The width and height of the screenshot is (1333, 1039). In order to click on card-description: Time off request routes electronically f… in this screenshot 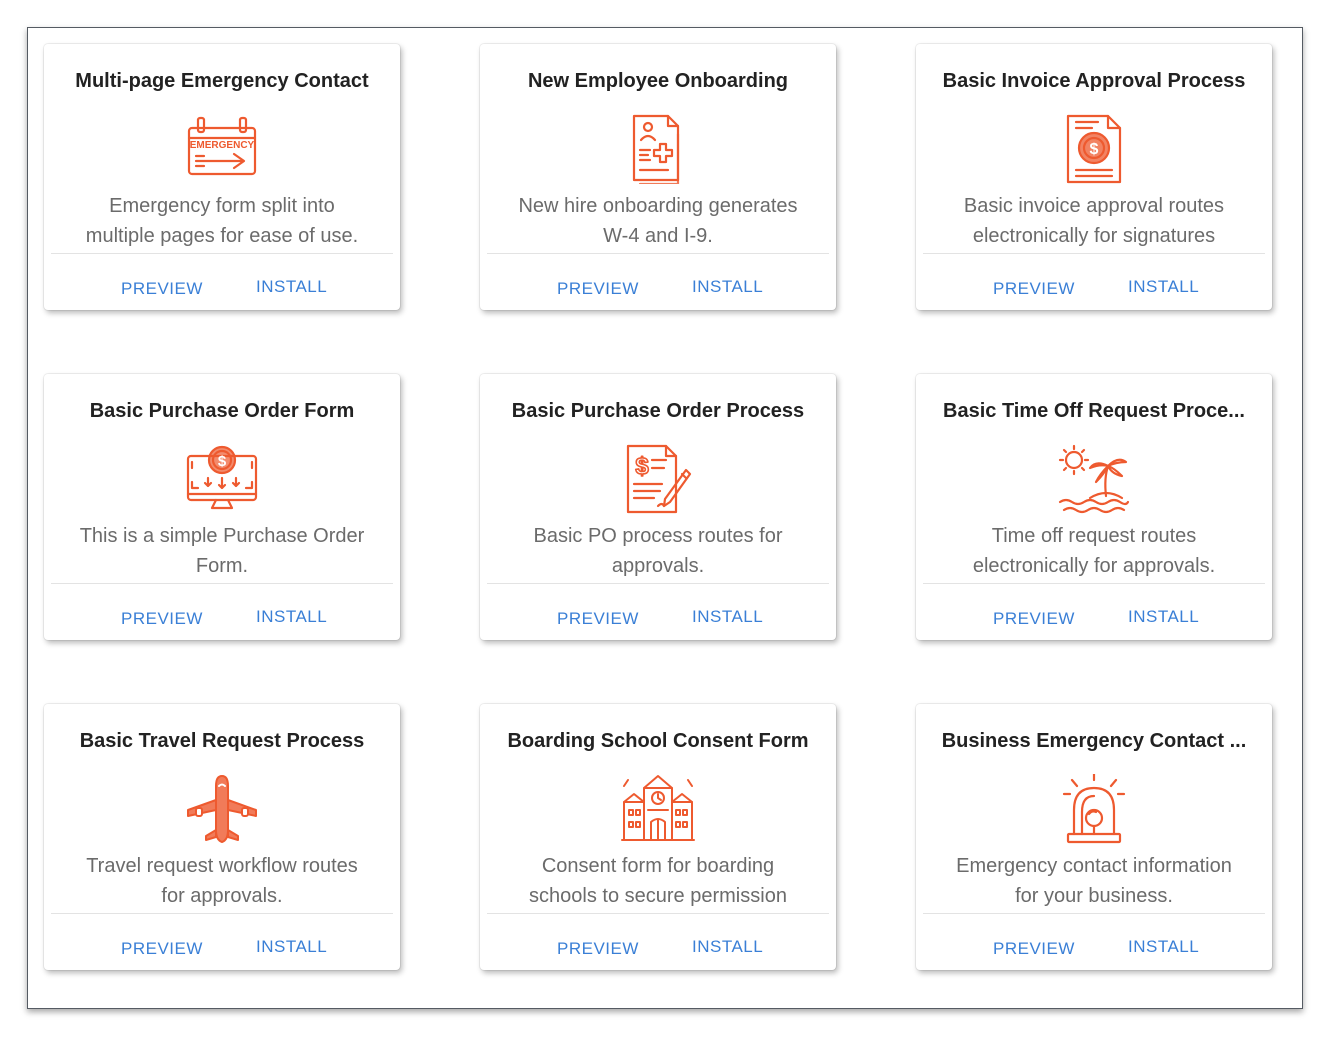, I will do `click(1094, 551)`.